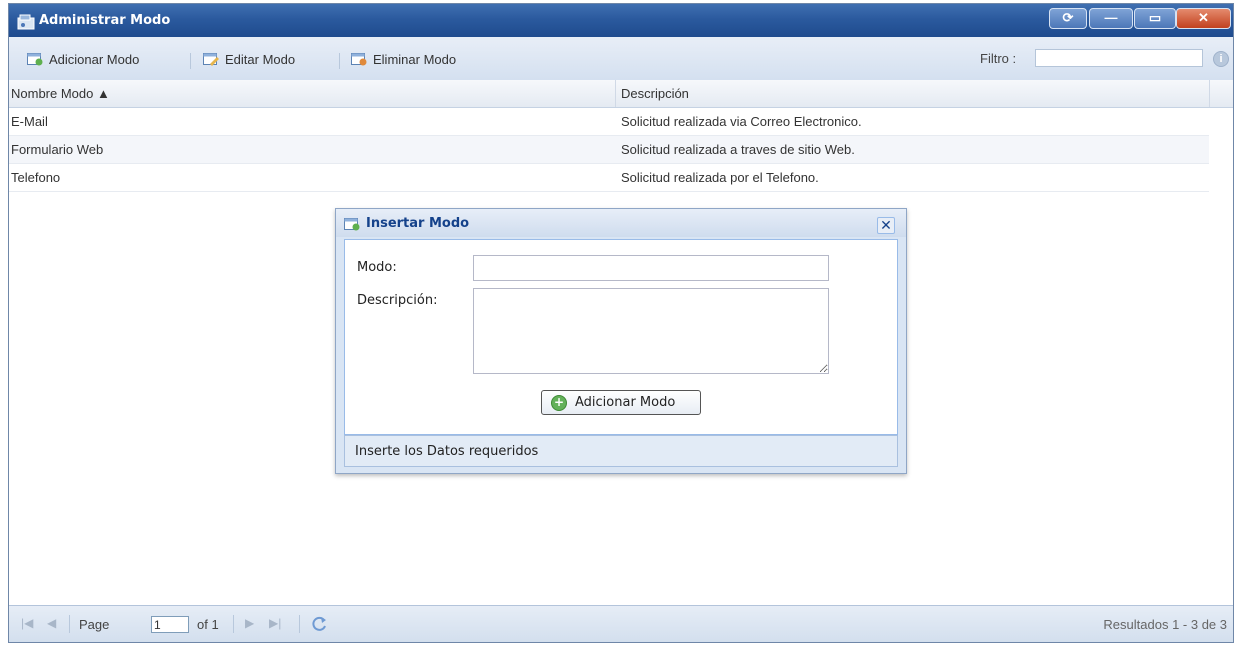  Describe the element at coordinates (418, 223) in the screenshot. I see `dialog-title: Insertar Modo` at that location.